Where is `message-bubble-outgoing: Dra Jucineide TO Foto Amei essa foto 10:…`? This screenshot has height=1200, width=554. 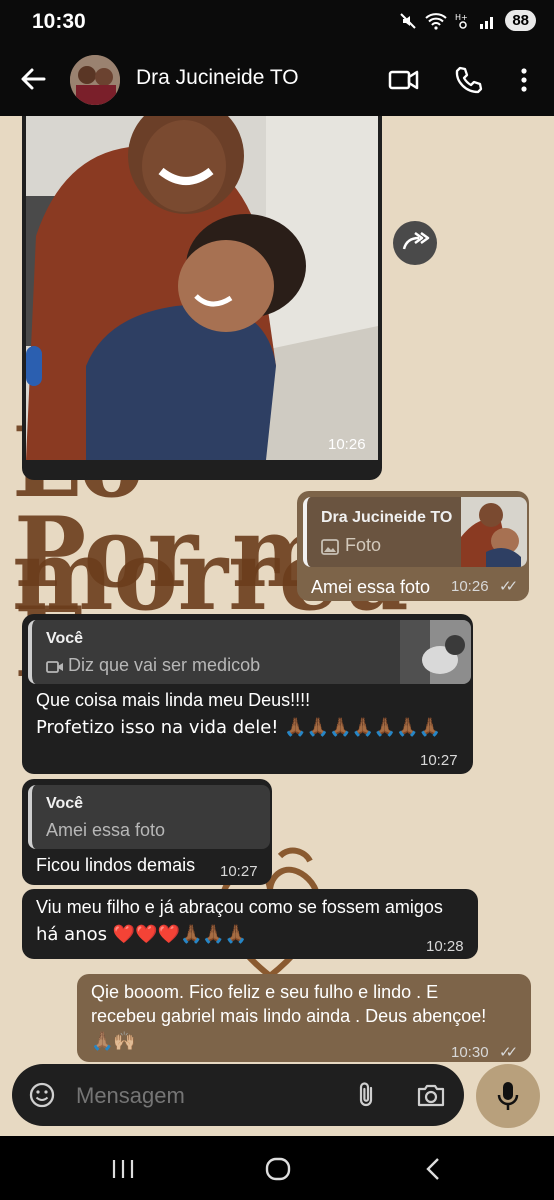
message-bubble-outgoing: Dra Jucineide TO Foto Amei essa foto 10:… is located at coordinates (413, 546).